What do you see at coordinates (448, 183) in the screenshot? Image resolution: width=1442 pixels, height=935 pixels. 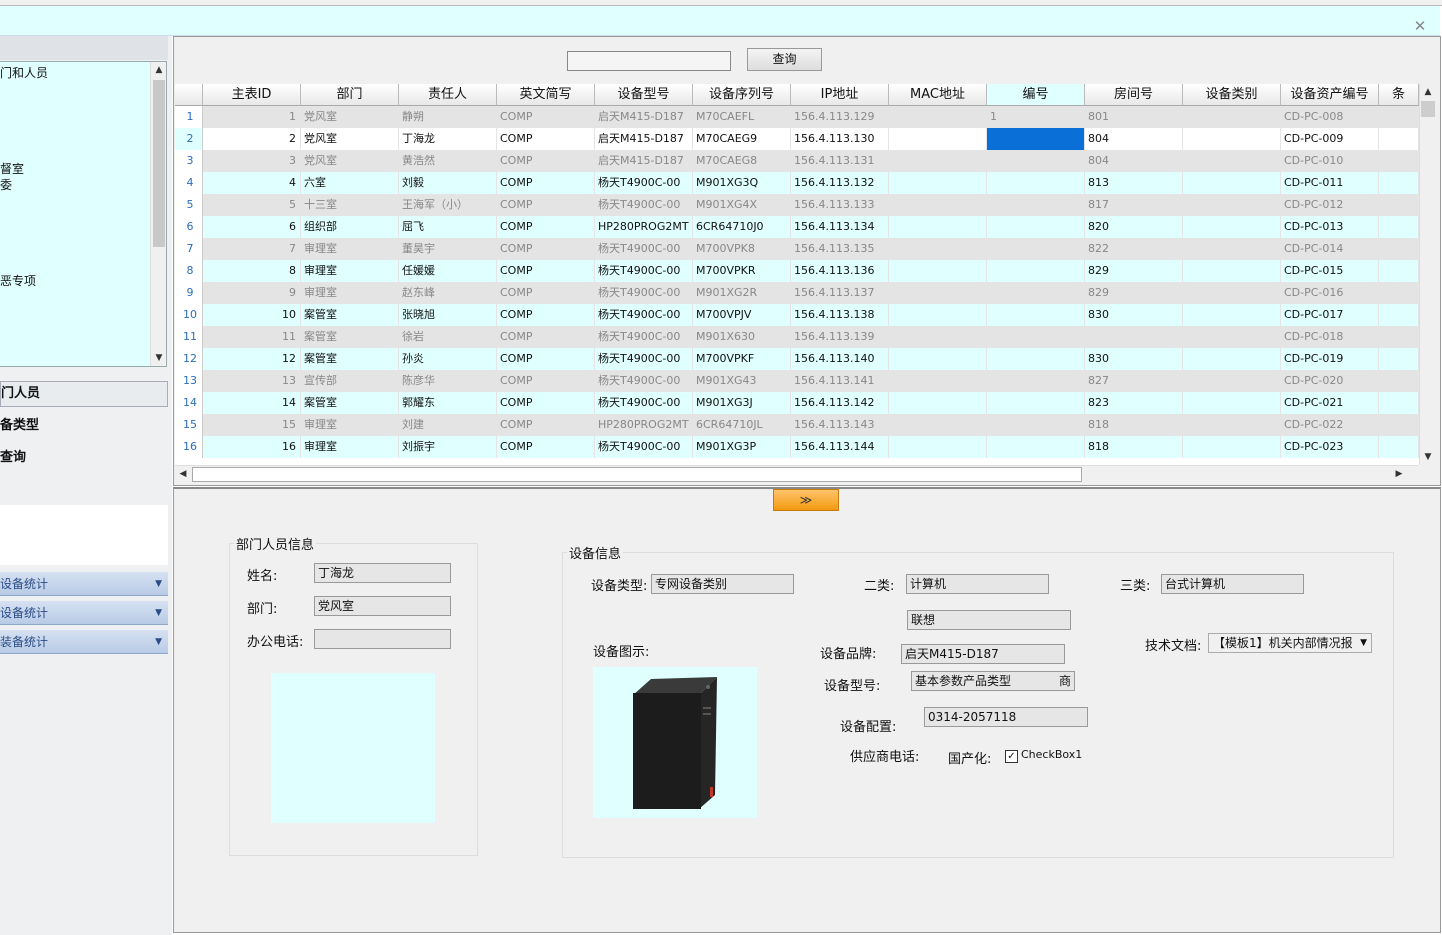 I see `table-cell: 刘毅` at bounding box center [448, 183].